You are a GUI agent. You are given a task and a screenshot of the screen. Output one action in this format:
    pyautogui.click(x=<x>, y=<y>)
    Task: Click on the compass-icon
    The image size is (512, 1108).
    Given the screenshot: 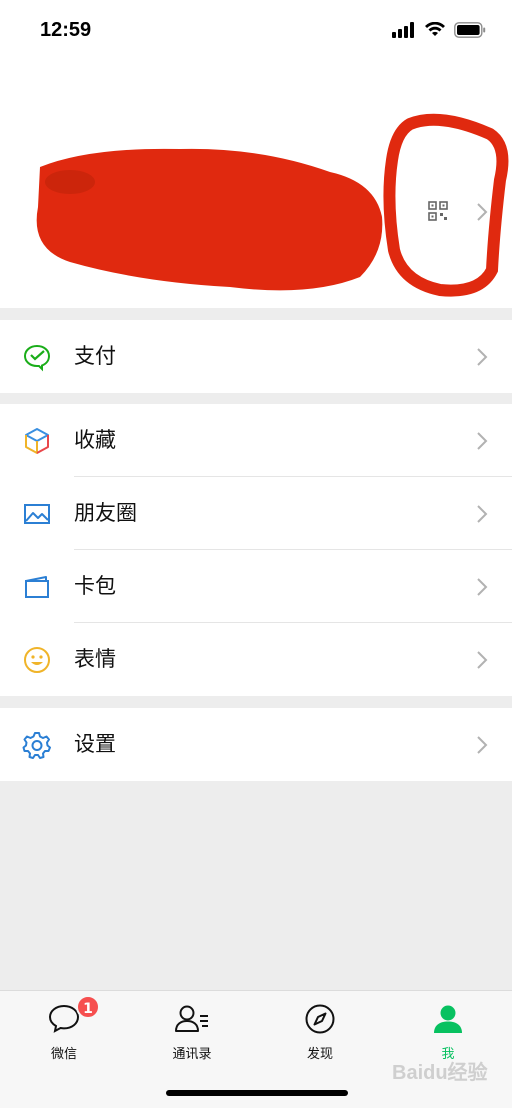 What is the action you would take?
    pyautogui.click(x=320, y=1021)
    